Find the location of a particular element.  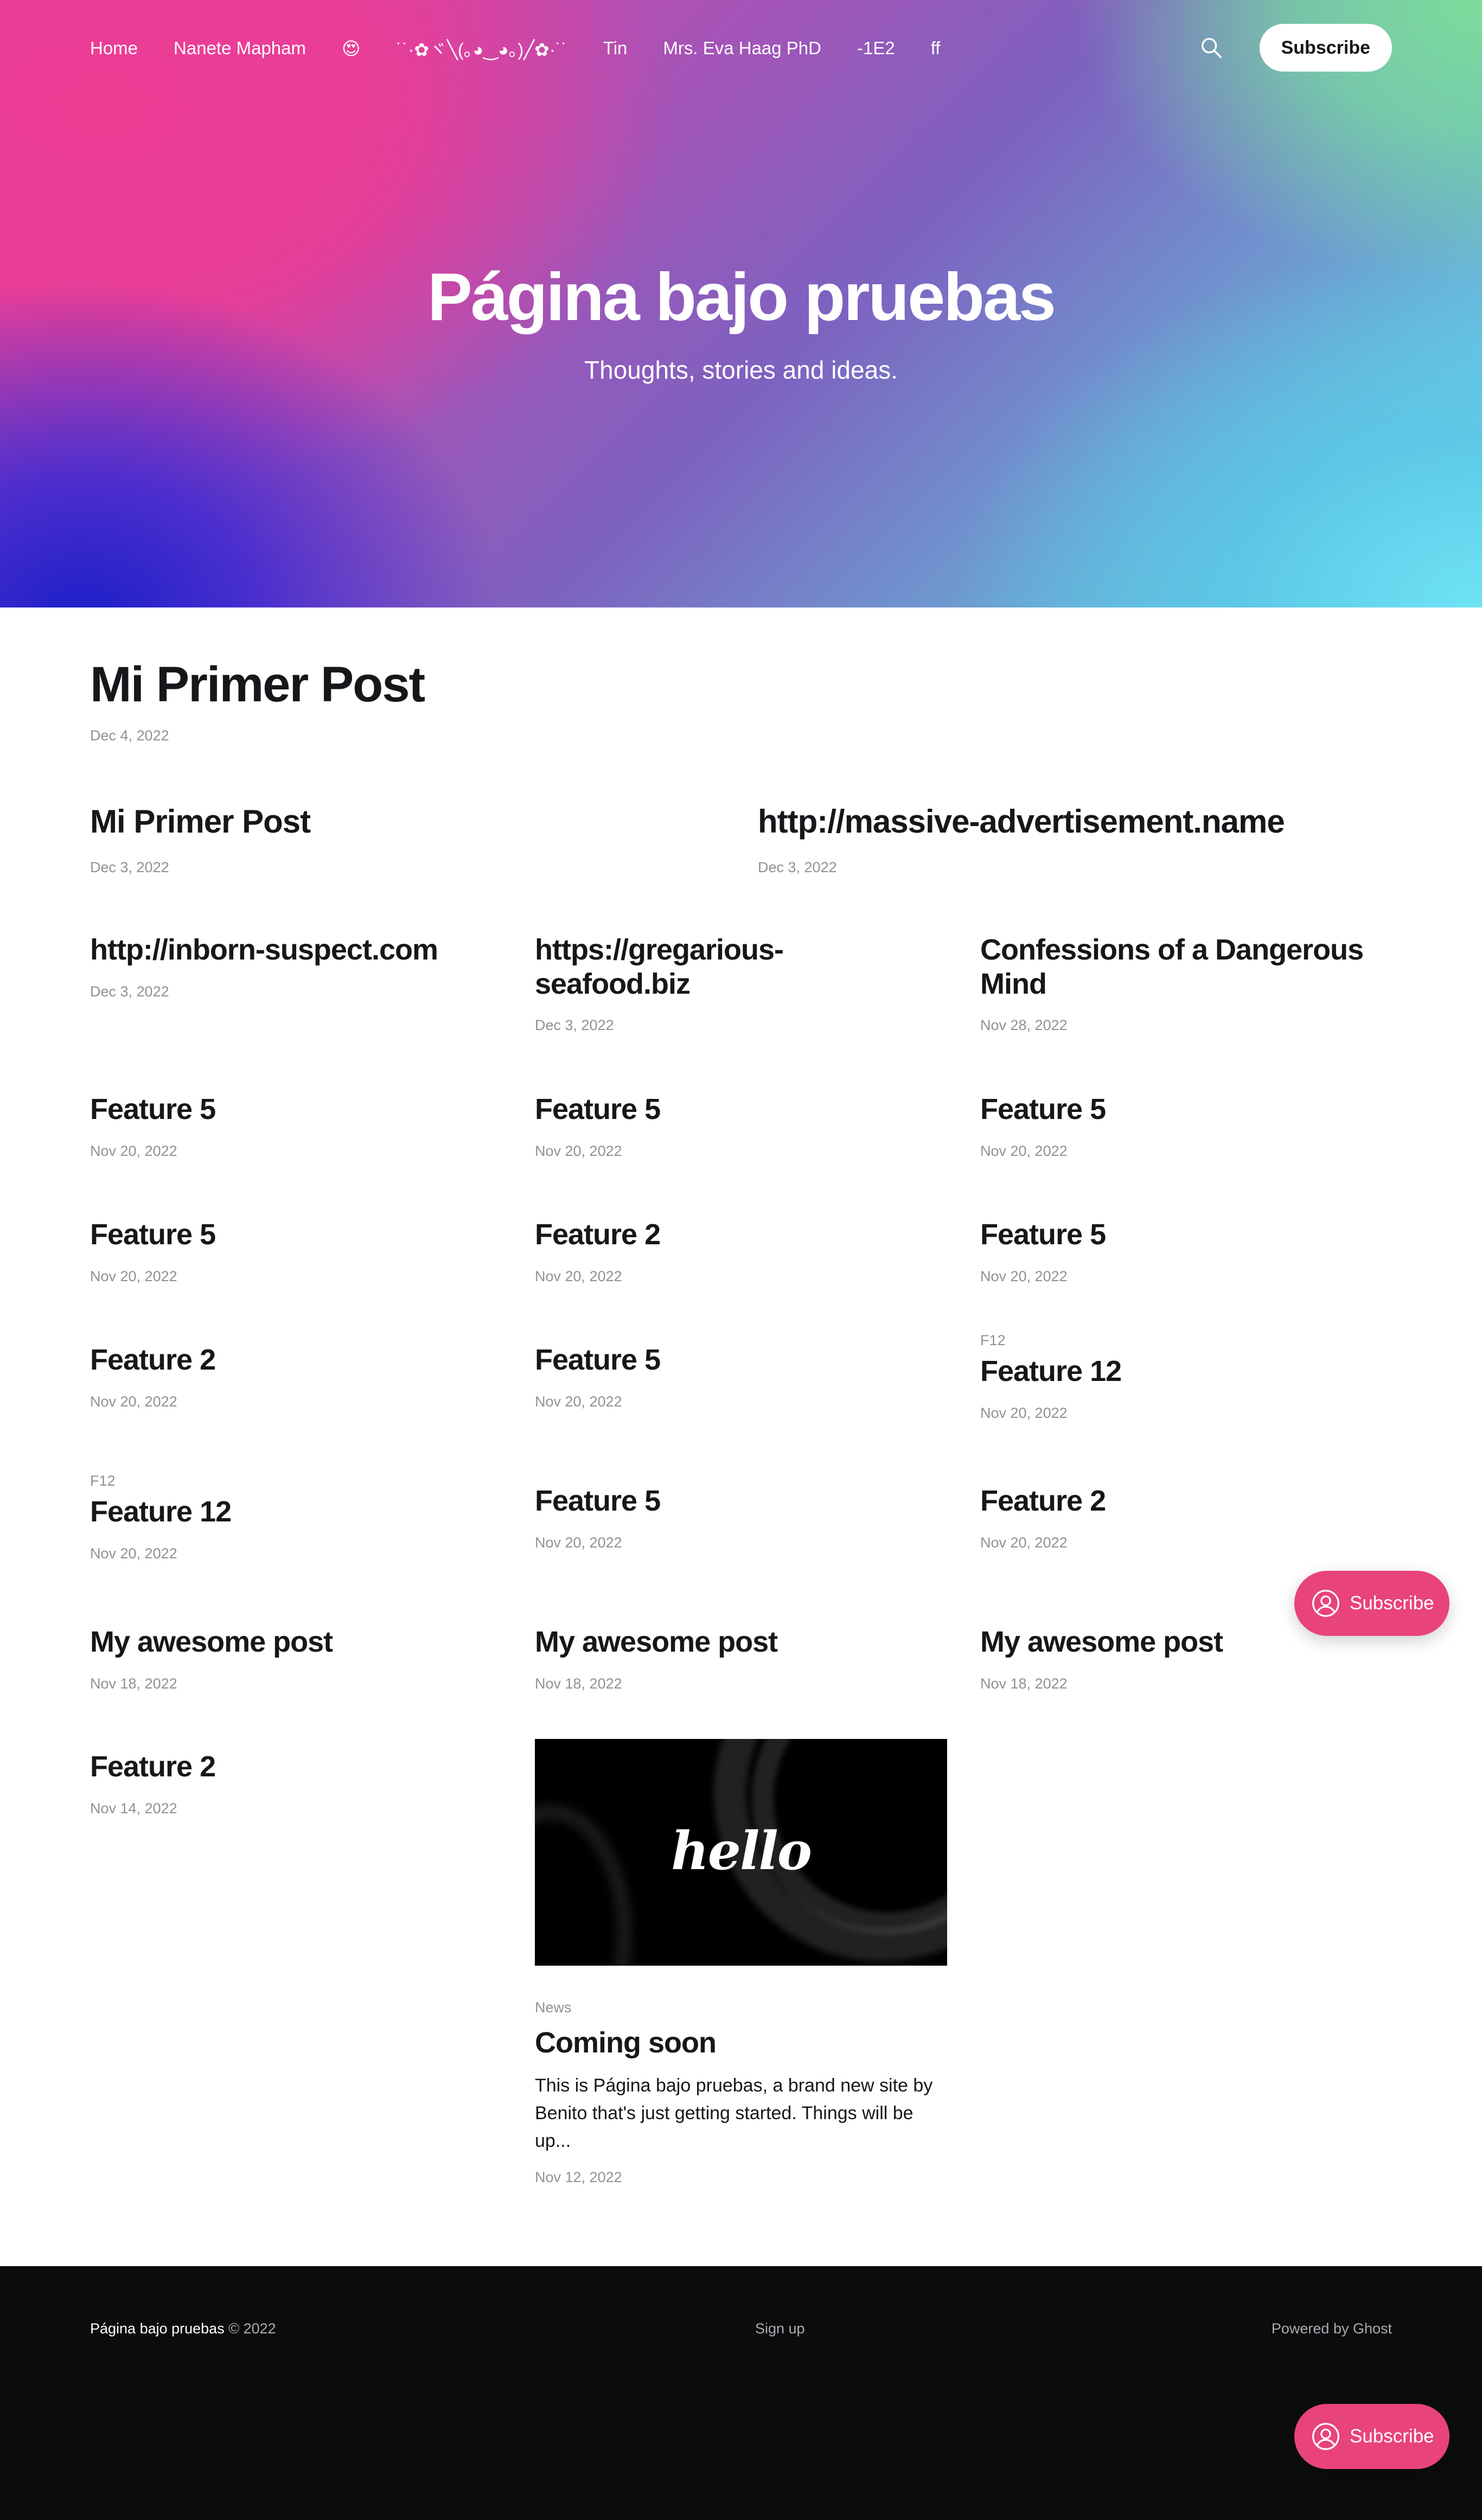

post-date: Dec 4, 2022 is located at coordinates (130, 735).